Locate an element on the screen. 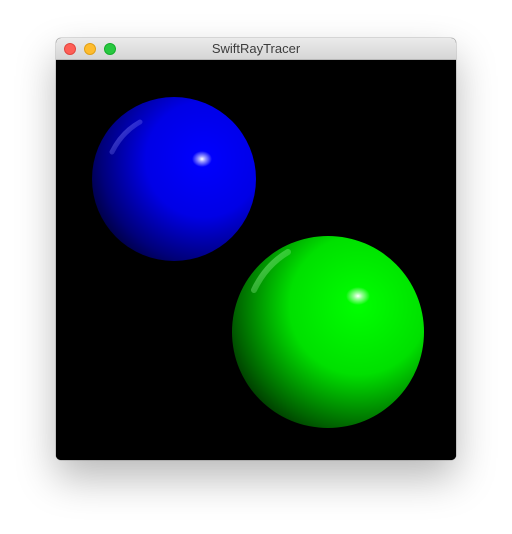  zoom-window-button is located at coordinates (110, 49).